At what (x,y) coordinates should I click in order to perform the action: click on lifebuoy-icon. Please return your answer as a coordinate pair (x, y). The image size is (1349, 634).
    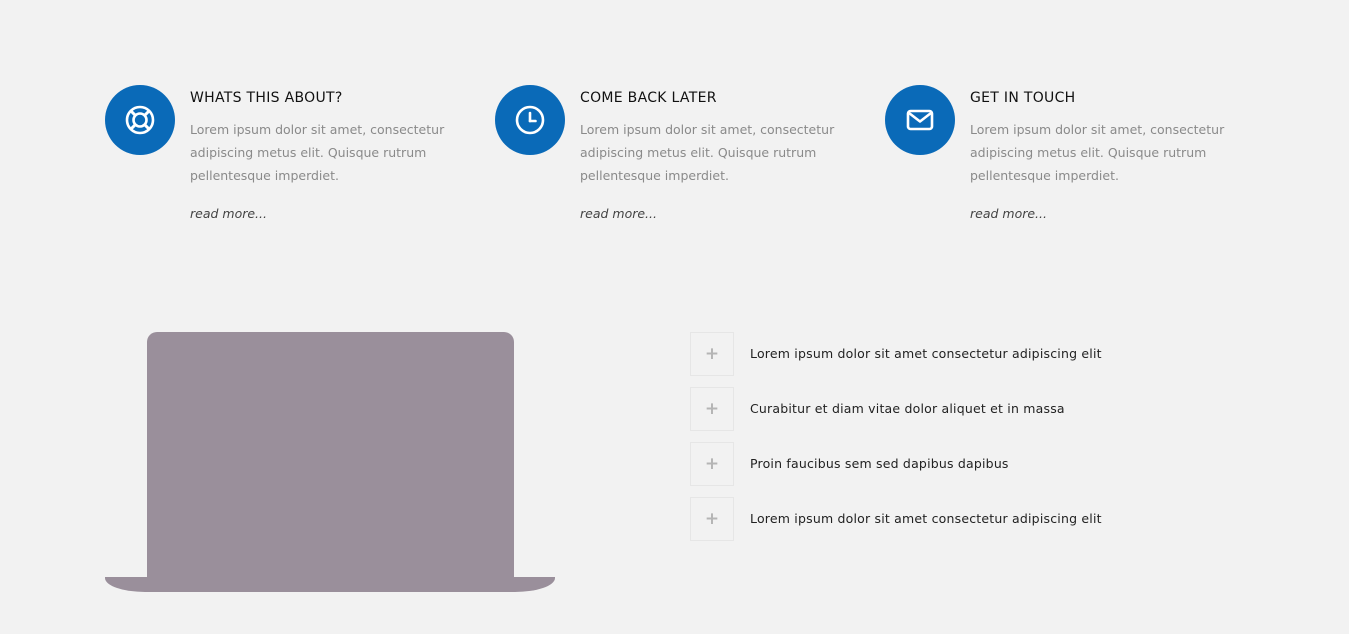
    Looking at the image, I should click on (140, 120).